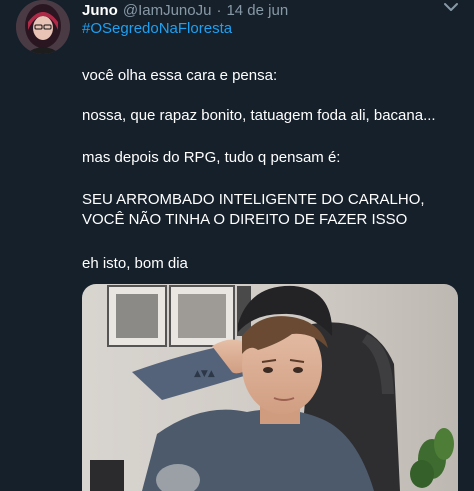 The height and width of the screenshot is (491, 474). I want to click on avatar-image, so click(43, 27).